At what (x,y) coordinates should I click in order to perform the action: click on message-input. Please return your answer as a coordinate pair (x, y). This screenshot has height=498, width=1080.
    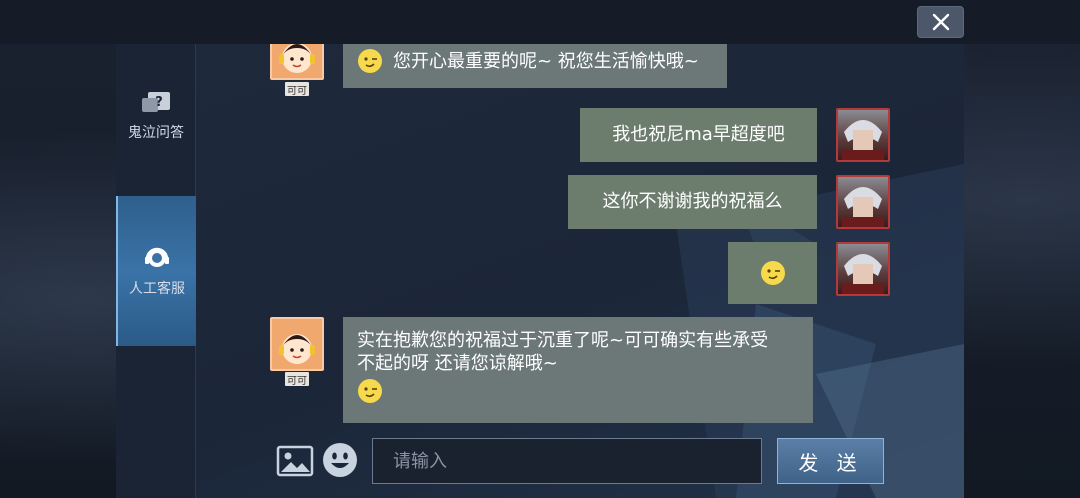
    Looking at the image, I should click on (567, 461).